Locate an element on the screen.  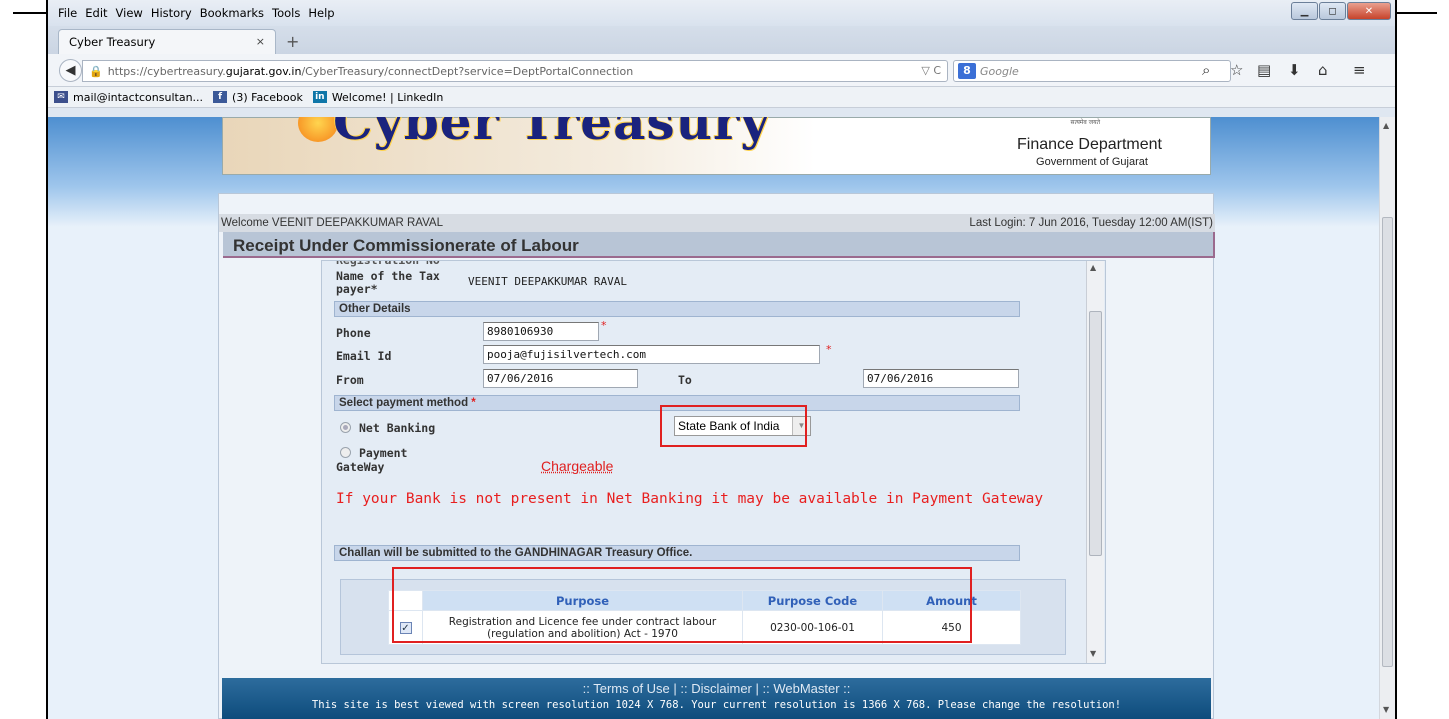
page-scrollbar: ▲ ▼ is located at coordinates (1387, 418).